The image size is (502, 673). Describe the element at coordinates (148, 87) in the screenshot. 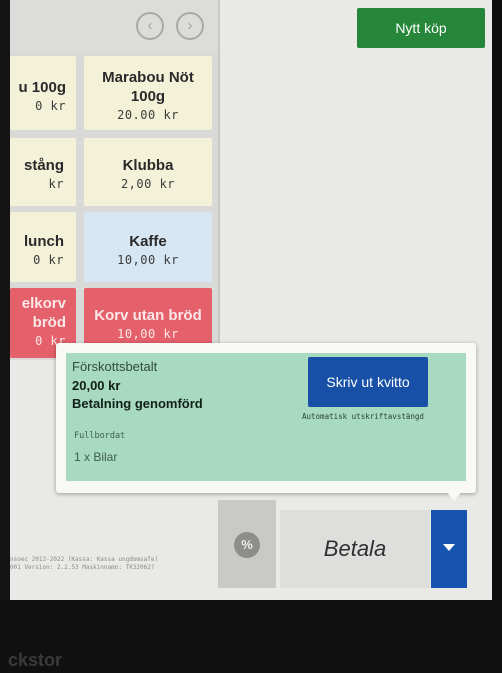

I see `product-name: Marabou Nöt 100g` at that location.